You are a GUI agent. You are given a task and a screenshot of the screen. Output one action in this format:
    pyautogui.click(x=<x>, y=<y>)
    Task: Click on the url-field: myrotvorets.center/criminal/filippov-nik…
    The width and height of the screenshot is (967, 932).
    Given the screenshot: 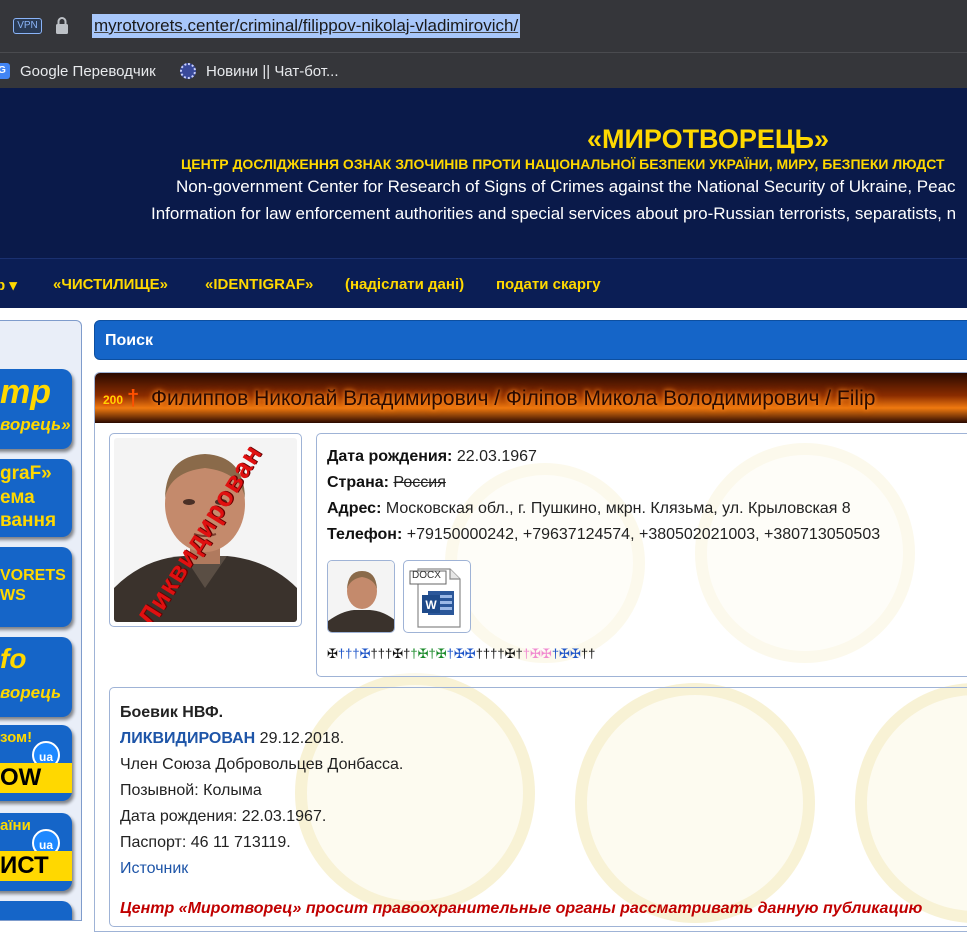 What is the action you would take?
    pyautogui.click(x=306, y=26)
    